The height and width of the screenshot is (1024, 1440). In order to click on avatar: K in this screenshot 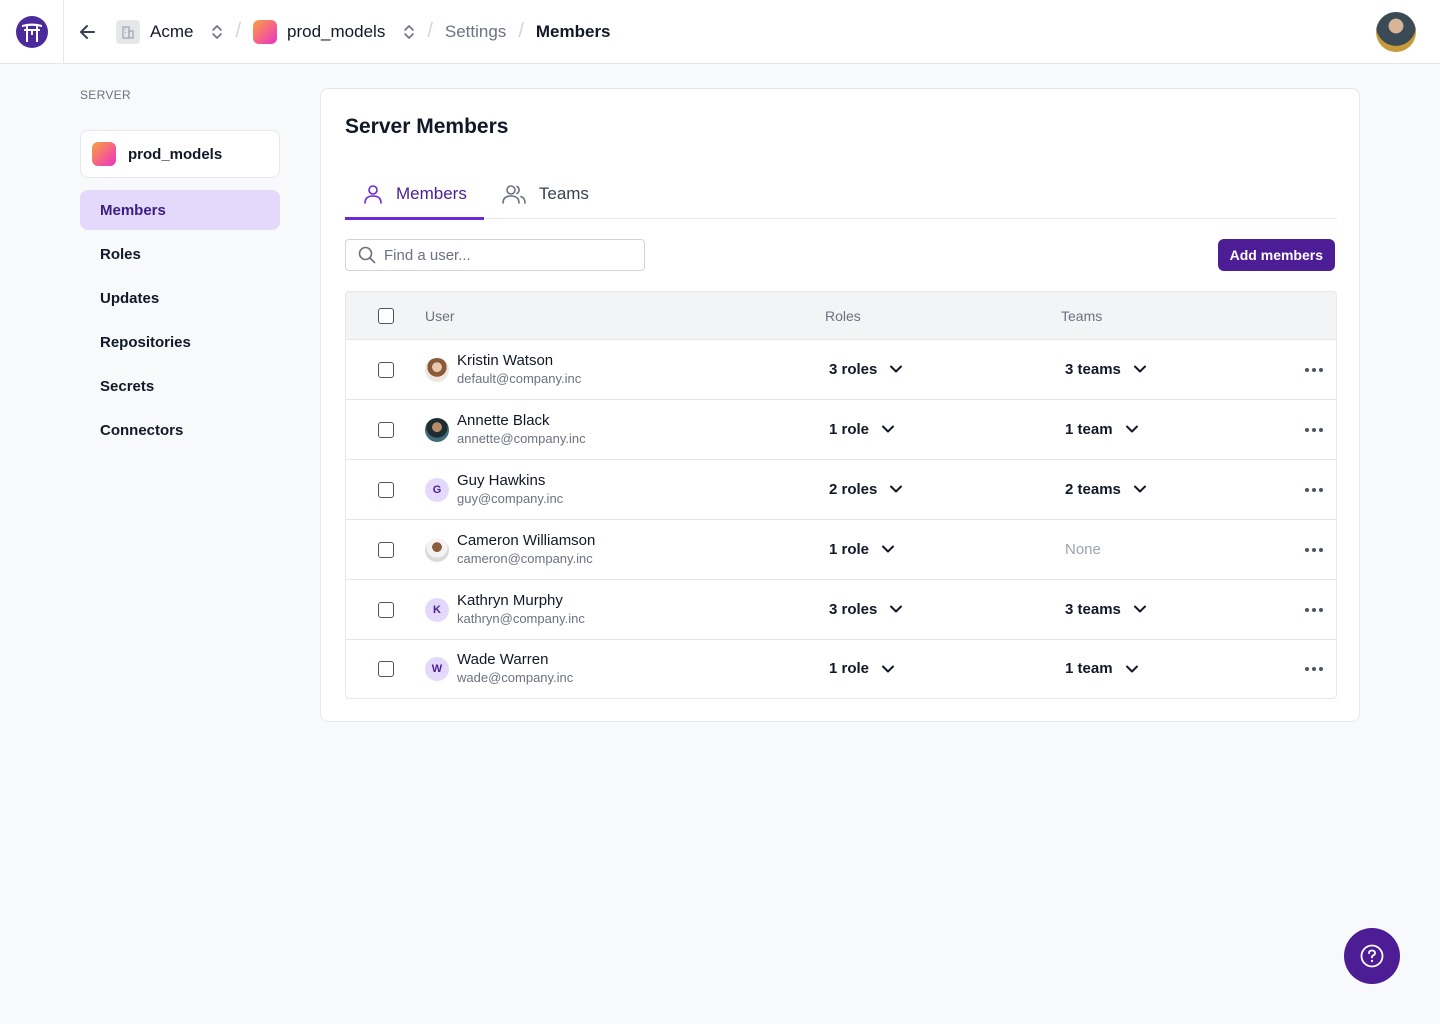, I will do `click(437, 609)`.